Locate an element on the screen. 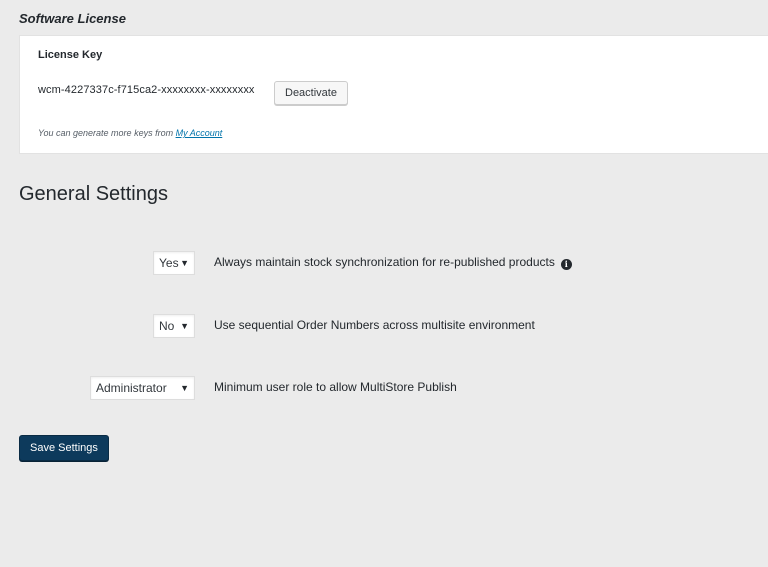  license-key-value: wcm-4227337c-f715ca2-xxxxxxxx-xxxxxxxx is located at coordinates (146, 90).